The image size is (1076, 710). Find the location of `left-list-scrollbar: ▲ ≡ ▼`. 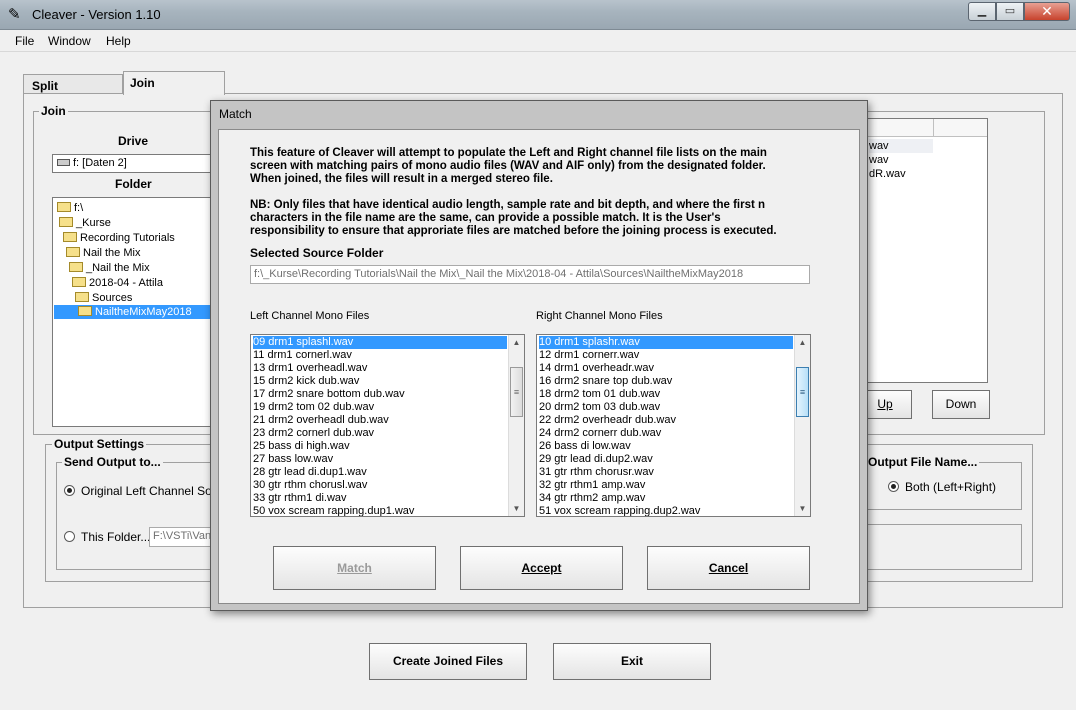

left-list-scrollbar: ▲ ≡ ▼ is located at coordinates (516, 425).